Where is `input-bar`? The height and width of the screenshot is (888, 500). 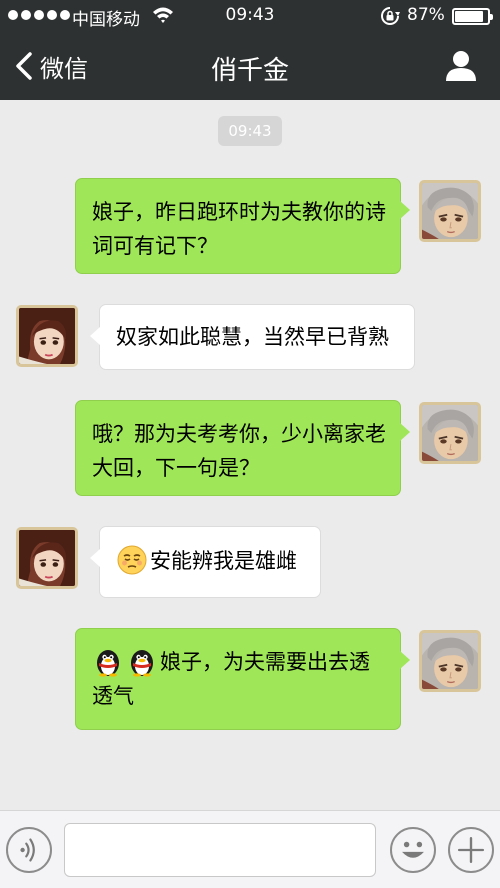
input-bar is located at coordinates (250, 849).